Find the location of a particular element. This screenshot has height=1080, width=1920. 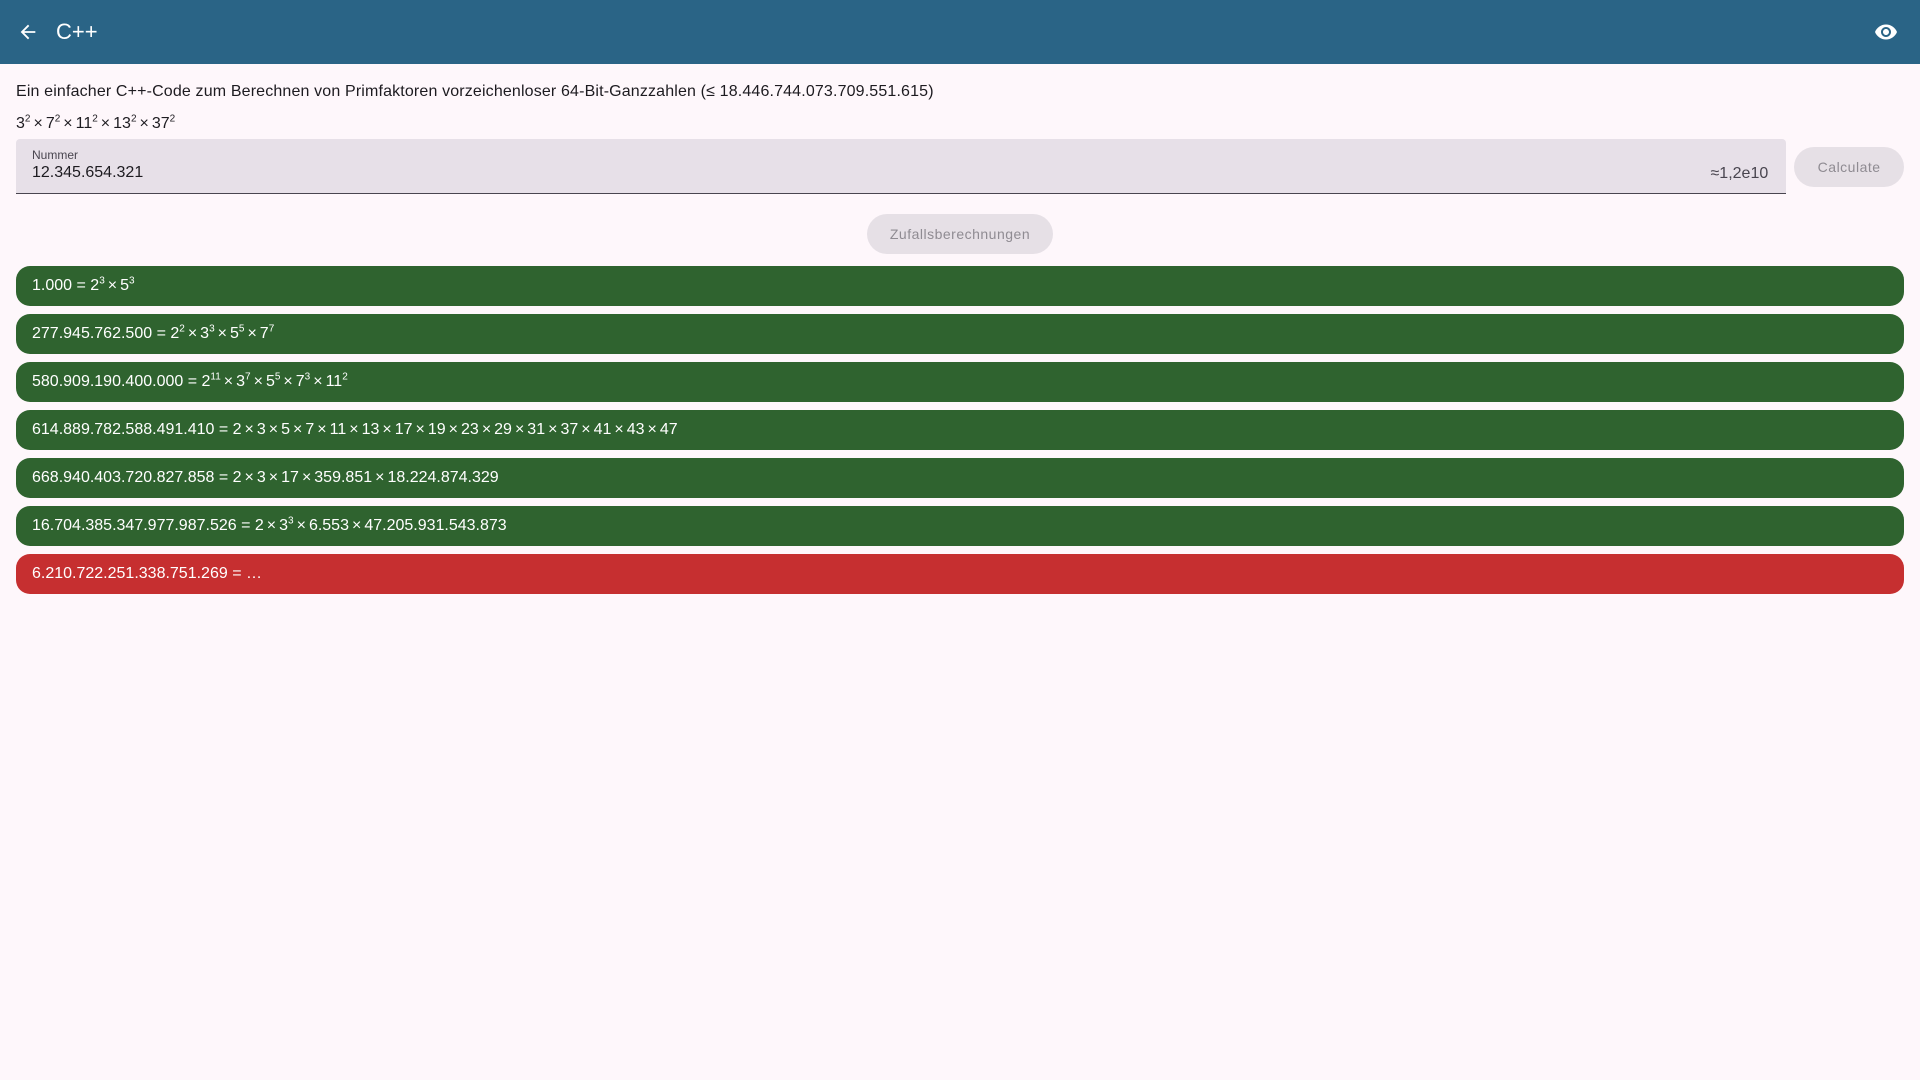

calculate-button: Calculate is located at coordinates (1849, 167).